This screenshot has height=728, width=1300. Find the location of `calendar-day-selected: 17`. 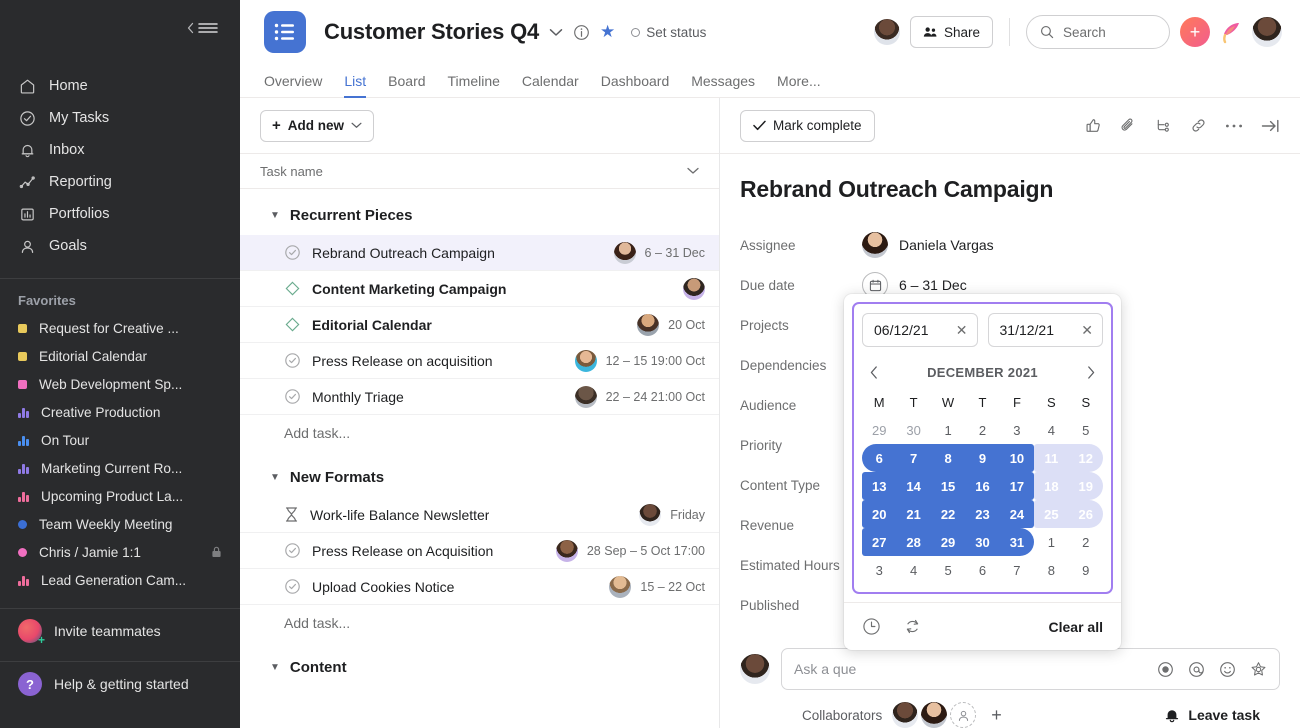

calendar-day-selected: 17 is located at coordinates (1017, 486).